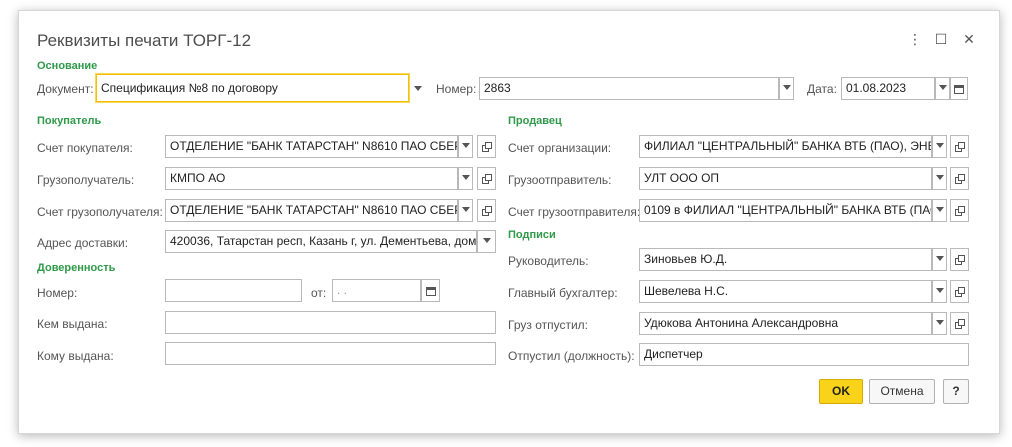 This screenshot has width=1012, height=447. What do you see at coordinates (65, 89) in the screenshot?
I see `document-label: Документ:` at bounding box center [65, 89].